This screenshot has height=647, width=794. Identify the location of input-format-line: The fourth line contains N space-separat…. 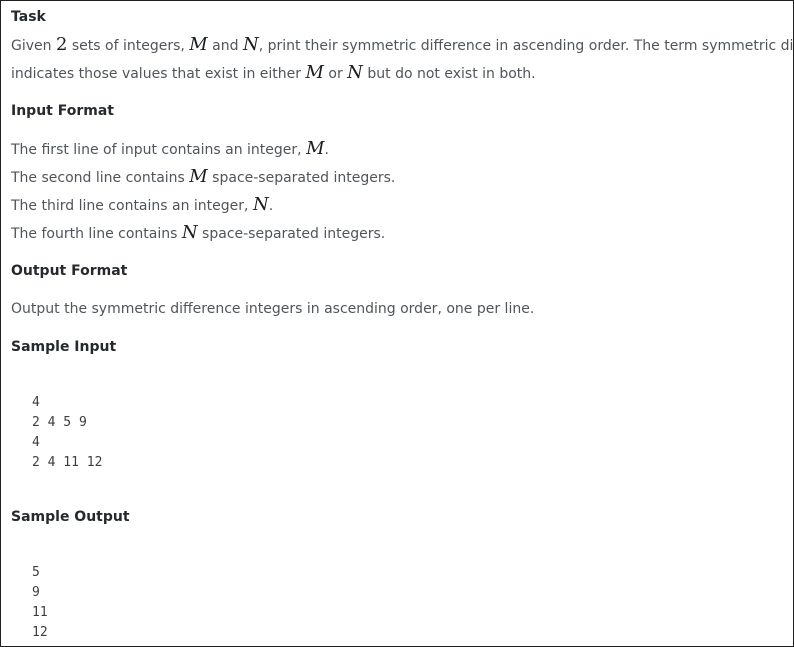
(198, 232).